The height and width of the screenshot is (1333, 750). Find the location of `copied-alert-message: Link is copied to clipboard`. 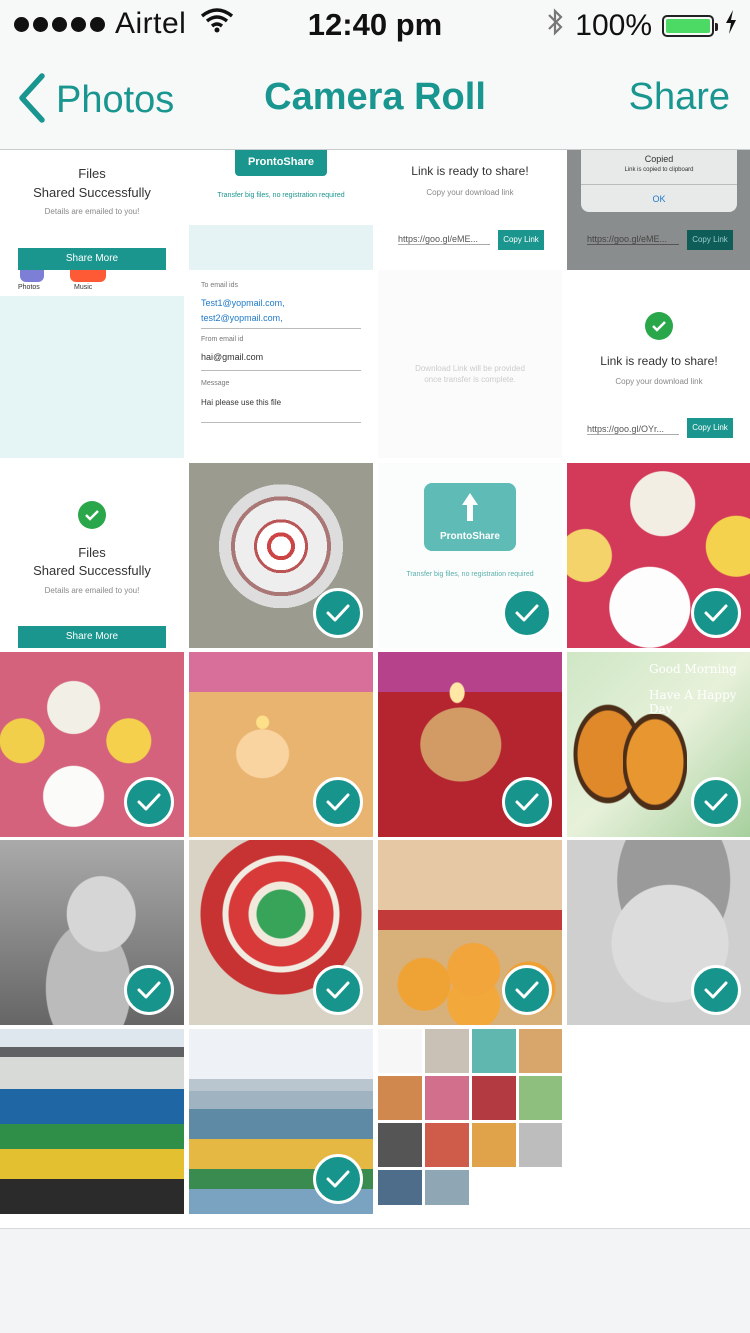

copied-alert-message: Link is copied to clipboard is located at coordinates (659, 170).